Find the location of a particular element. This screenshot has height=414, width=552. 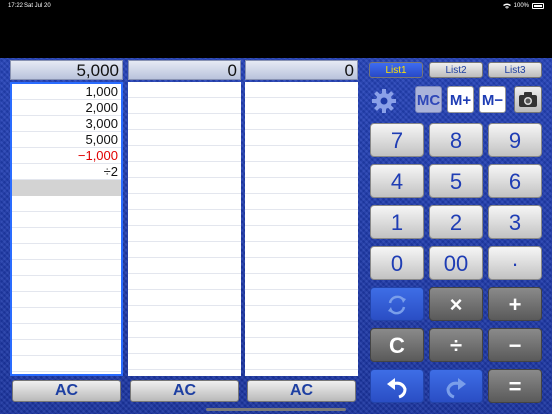

tape-entry-negative: −1,000 is located at coordinates (66, 156).